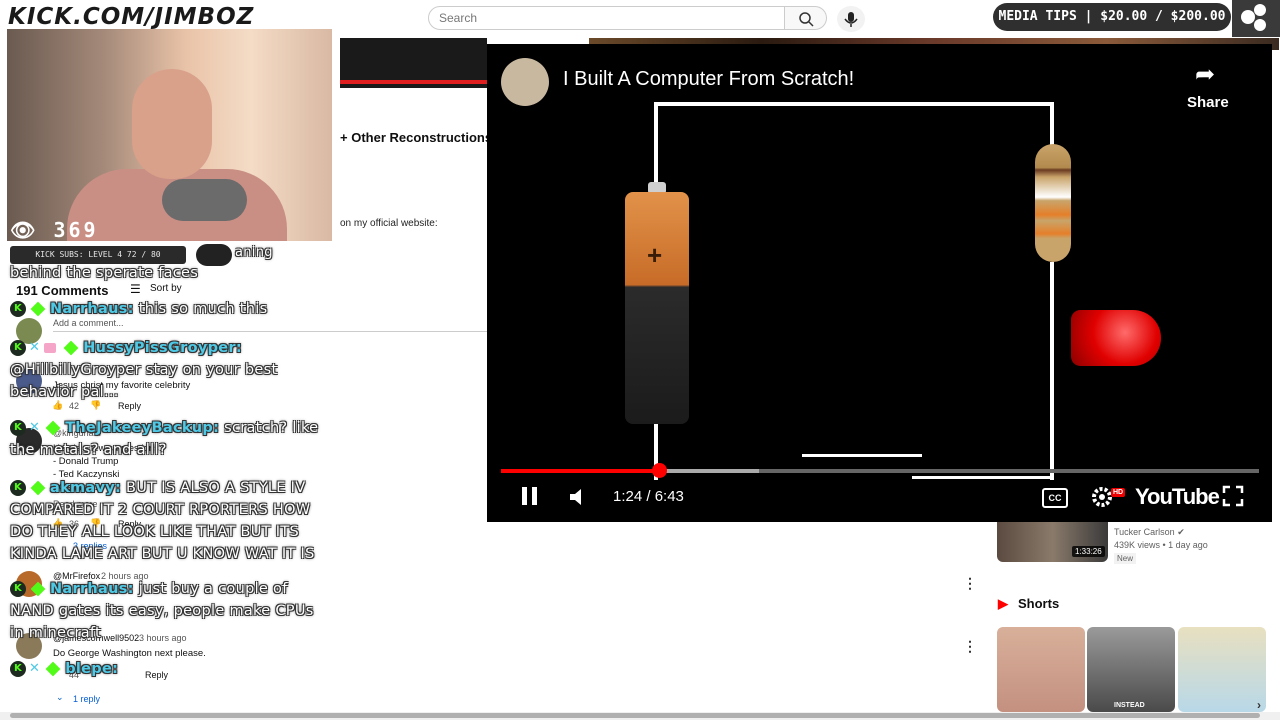 This screenshot has height=720, width=1280. Describe the element at coordinates (529, 496) in the screenshot. I see `pause-icon` at that location.